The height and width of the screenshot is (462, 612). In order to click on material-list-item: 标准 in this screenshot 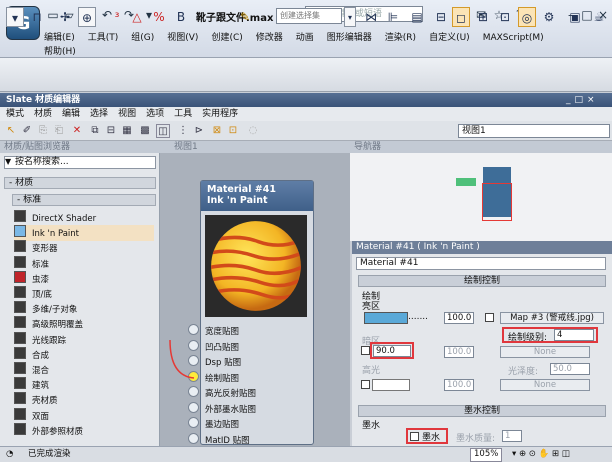, I will do `click(84, 263)`.